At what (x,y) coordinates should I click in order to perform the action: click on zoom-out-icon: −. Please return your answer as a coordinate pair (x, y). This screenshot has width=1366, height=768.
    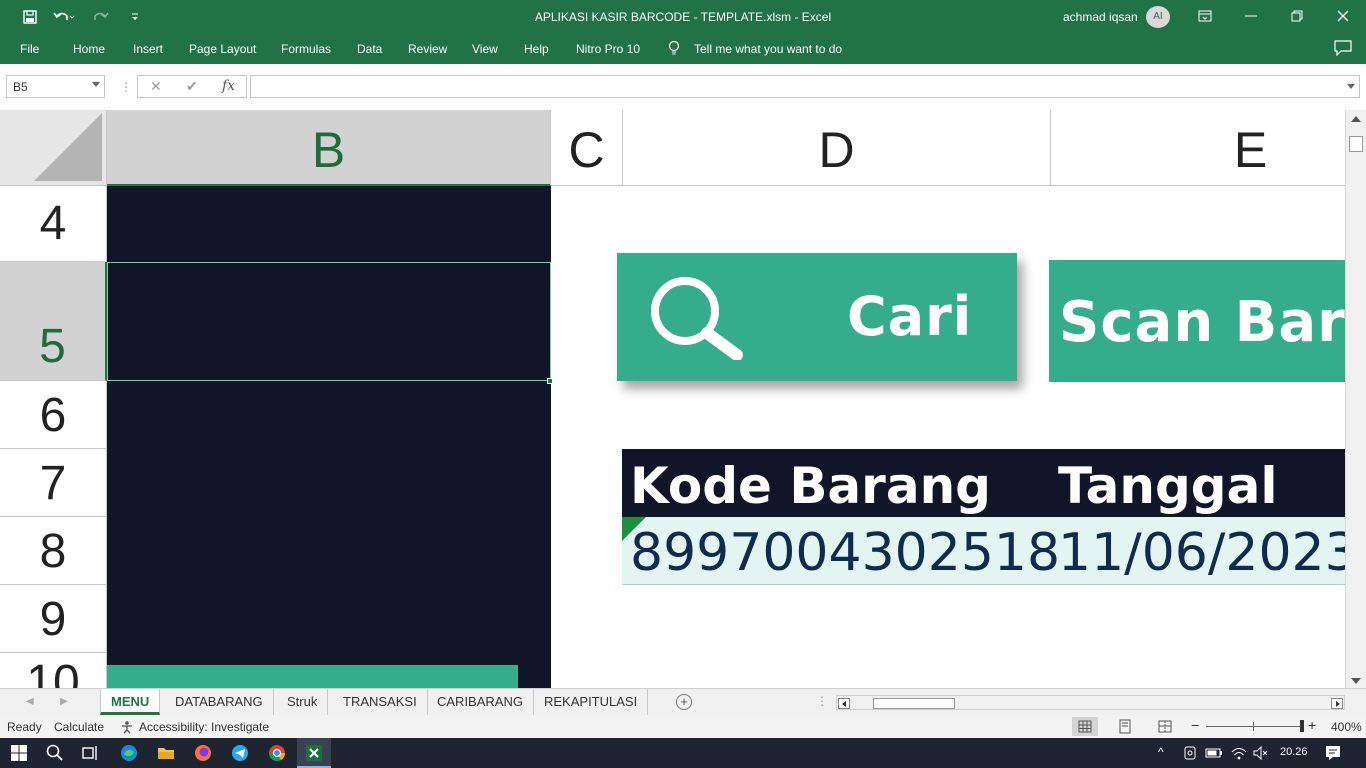
    Looking at the image, I should click on (1195, 725).